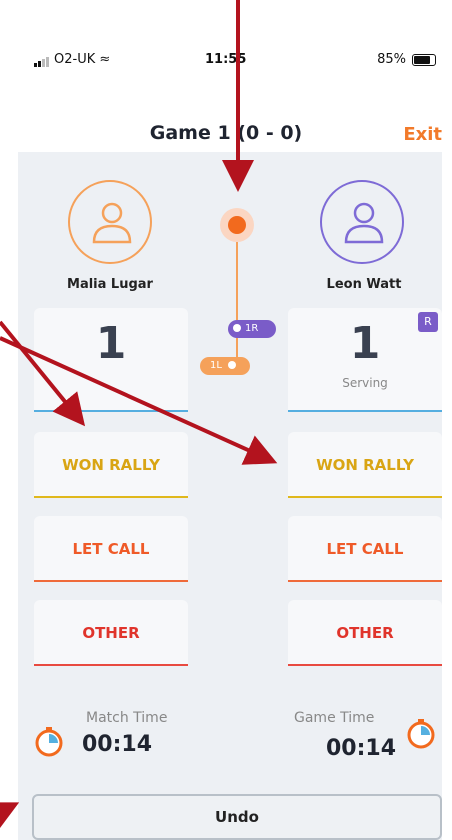 The width and height of the screenshot is (452, 840). What do you see at coordinates (111, 633) in the screenshot?
I see `left-other-button: OTHER` at bounding box center [111, 633].